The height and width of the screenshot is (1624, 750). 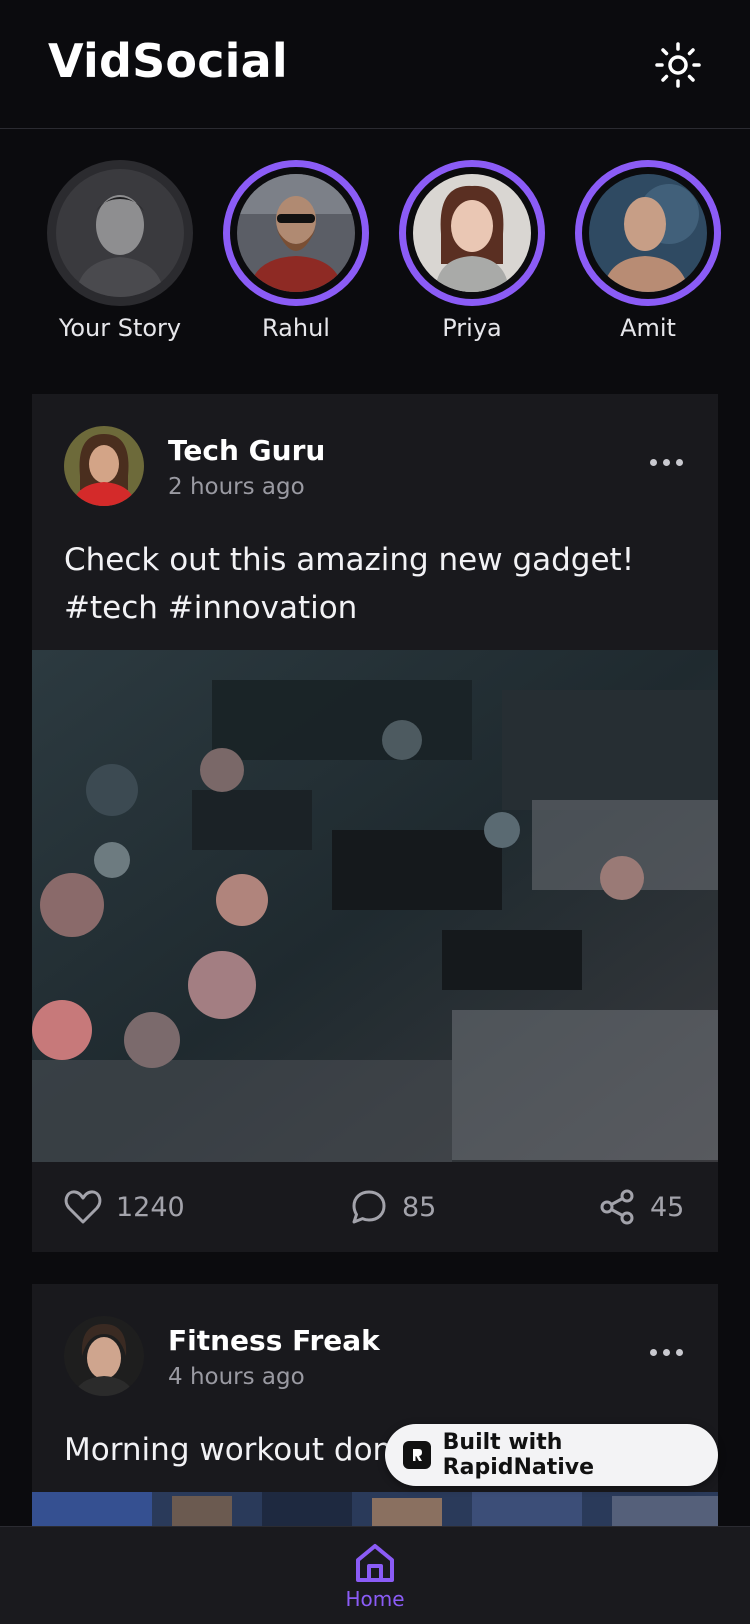 I want to click on share-button: 45, so click(x=641, y=1207).